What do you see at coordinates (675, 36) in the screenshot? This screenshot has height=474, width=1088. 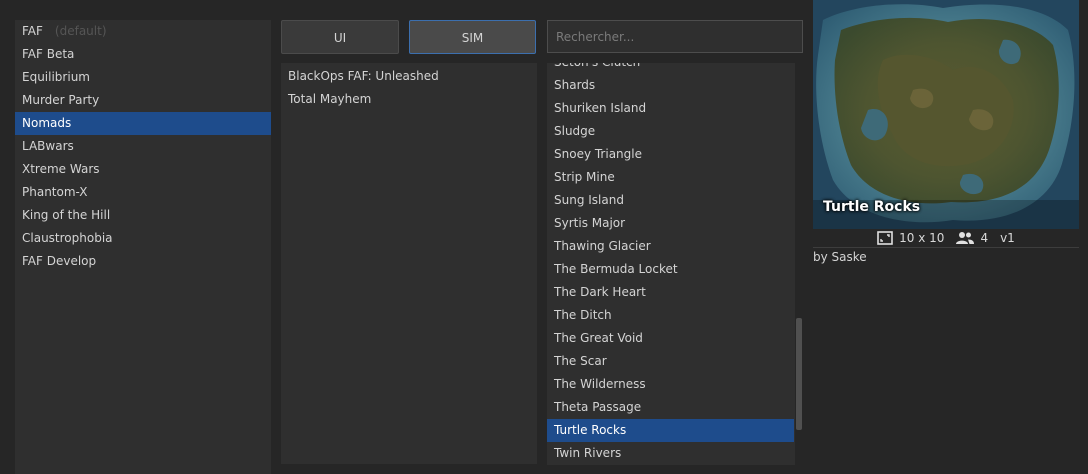 I see `map-search-input` at bounding box center [675, 36].